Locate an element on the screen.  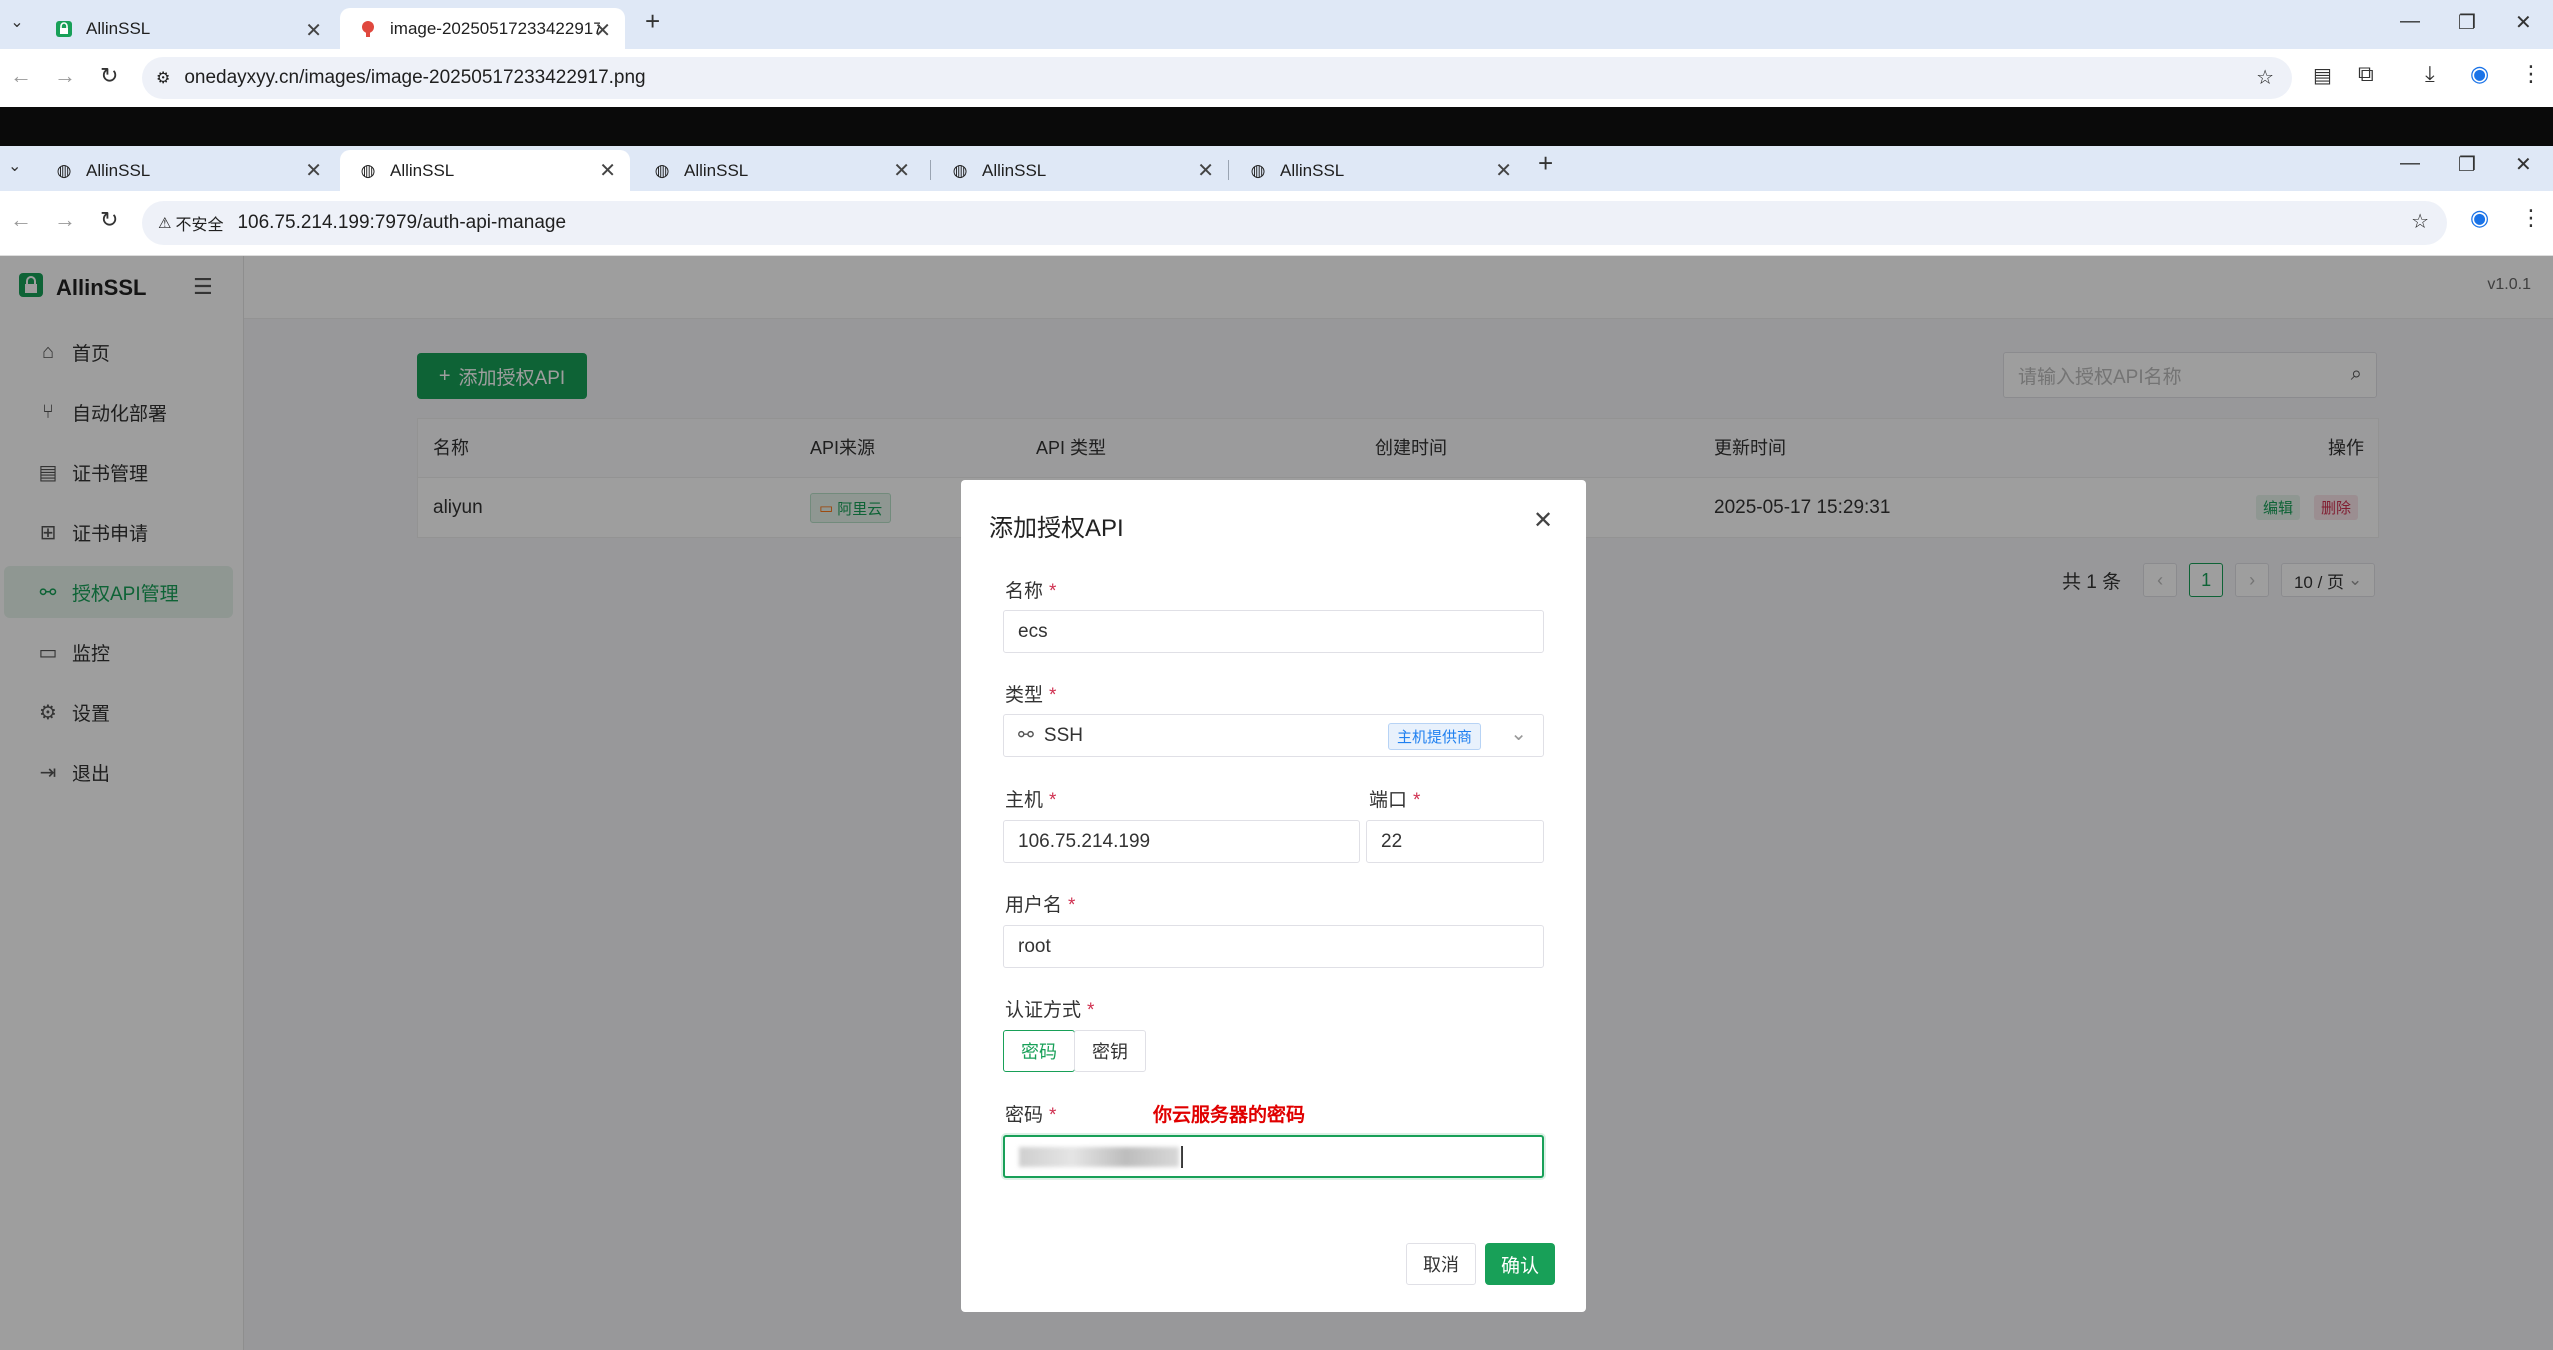
chevron-down-icon: ⌄ is located at coordinates (1518, 734).